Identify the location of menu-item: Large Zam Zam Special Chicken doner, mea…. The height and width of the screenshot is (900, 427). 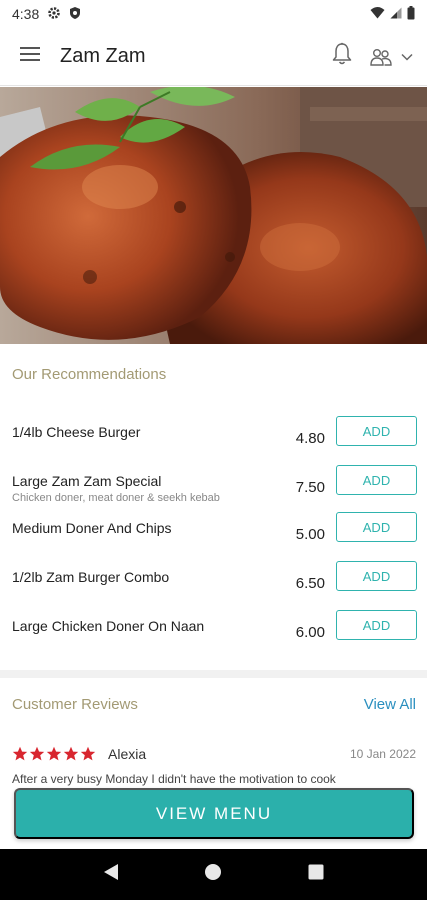
(213, 489).